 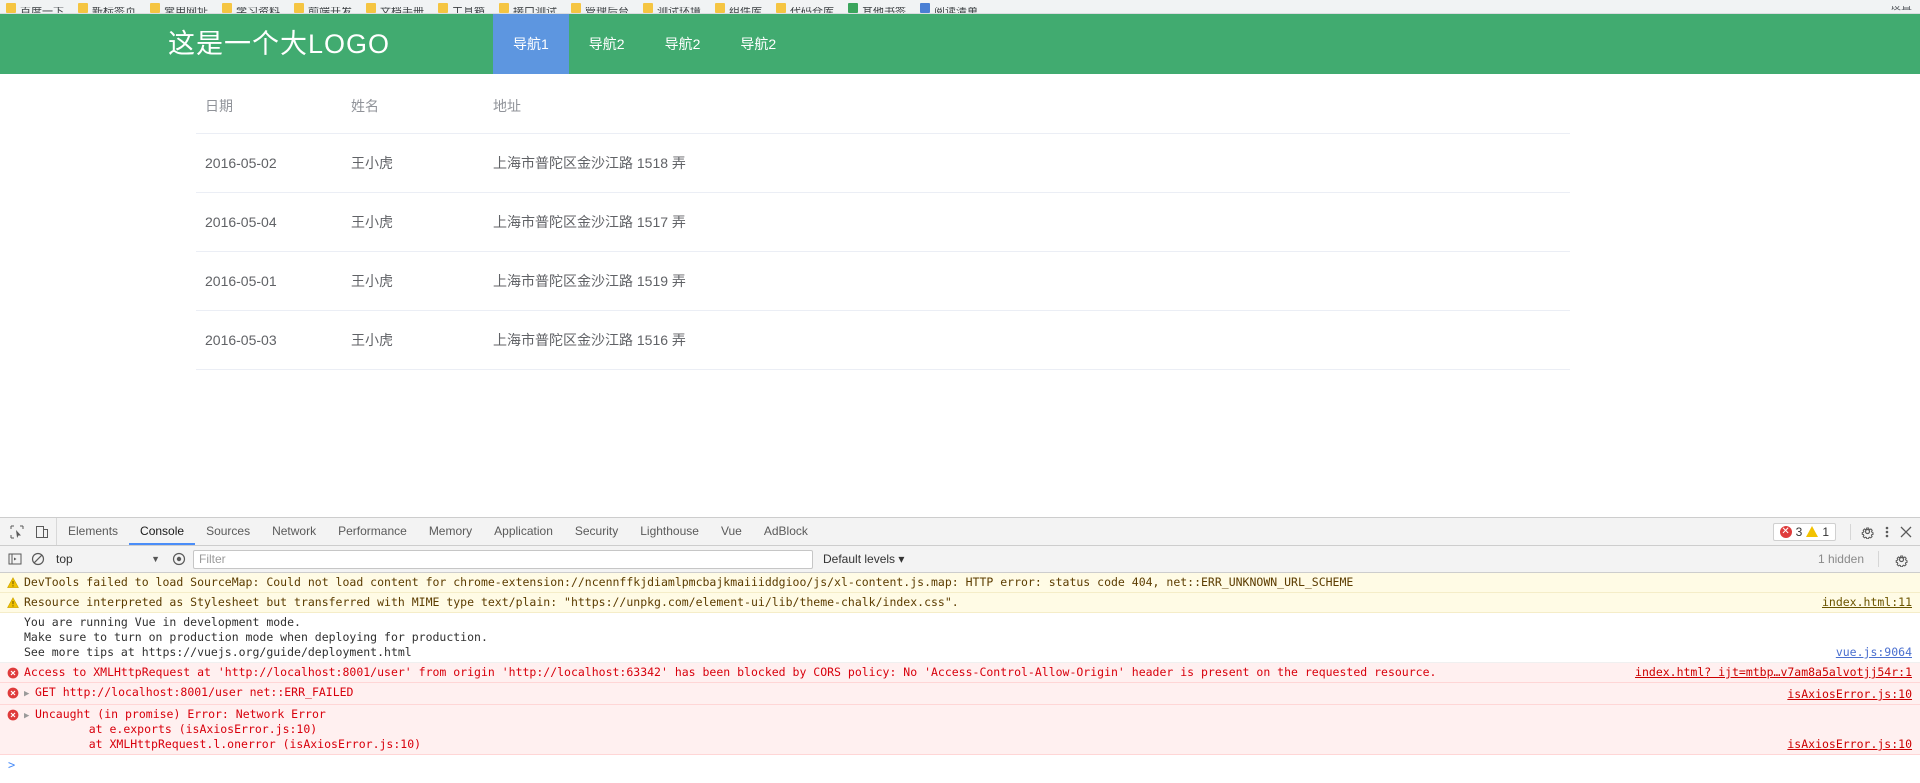 What do you see at coordinates (1031, 281) in the screenshot?
I see `cell-address: 上海市普陀区金沙江路 1519 弄` at bounding box center [1031, 281].